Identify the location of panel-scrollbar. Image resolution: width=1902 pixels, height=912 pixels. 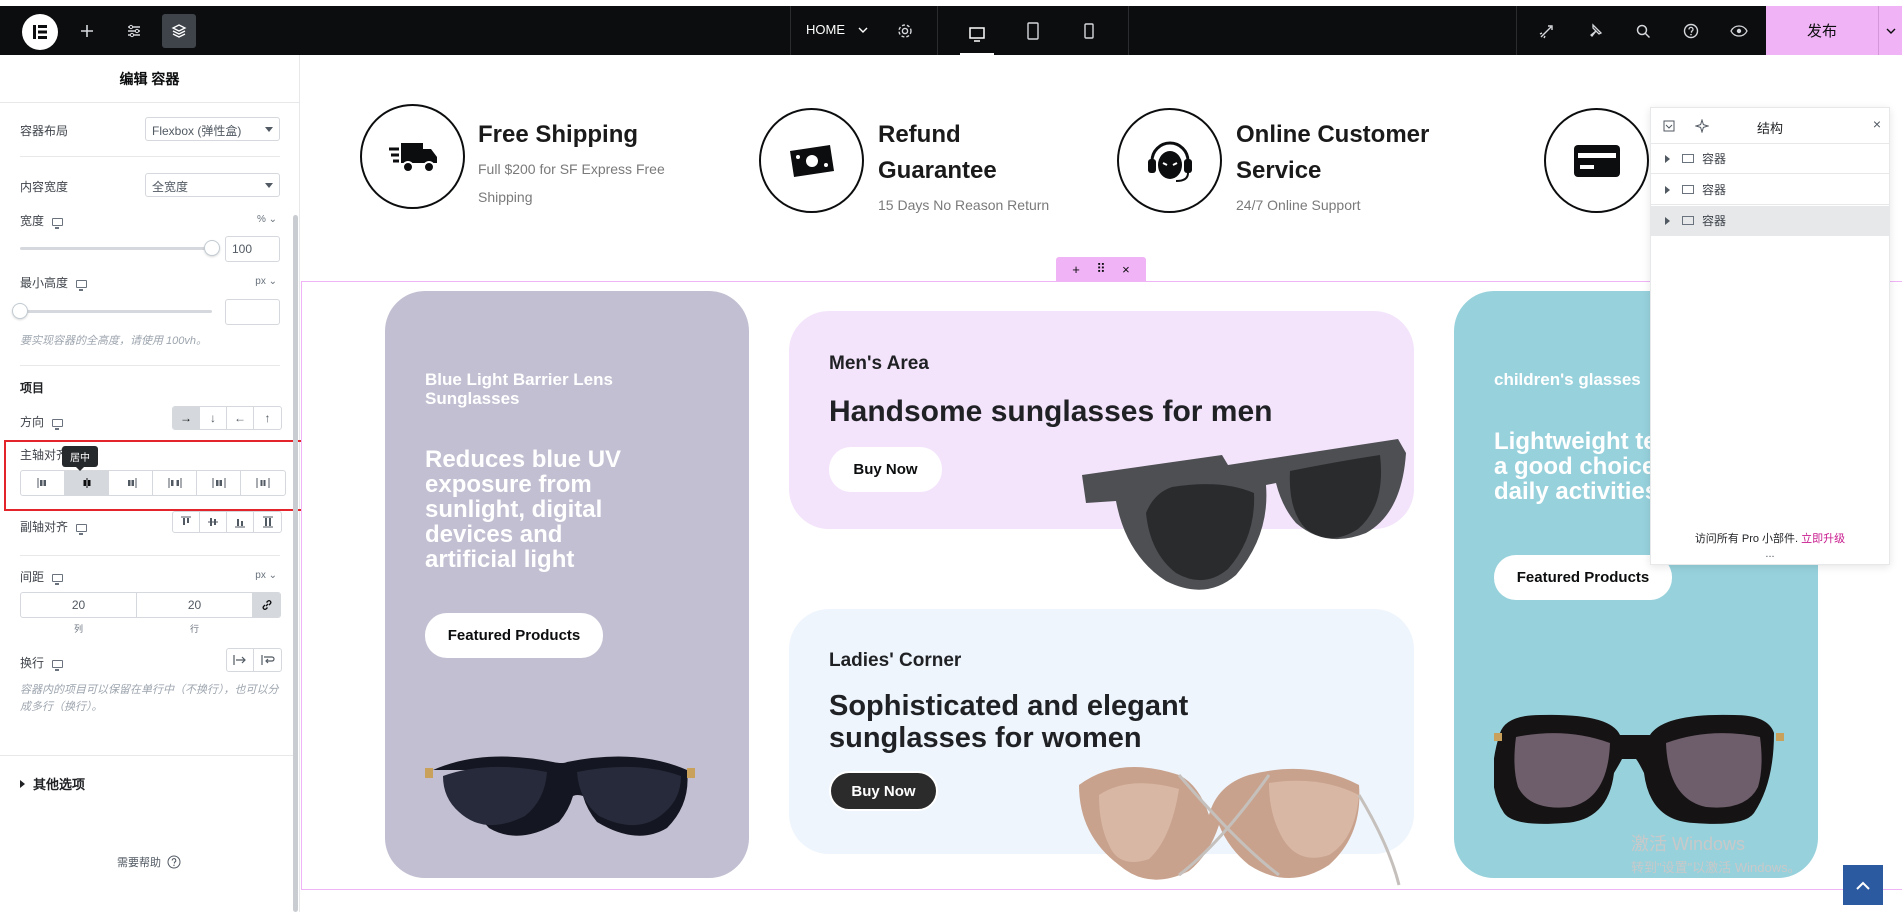
(295, 563).